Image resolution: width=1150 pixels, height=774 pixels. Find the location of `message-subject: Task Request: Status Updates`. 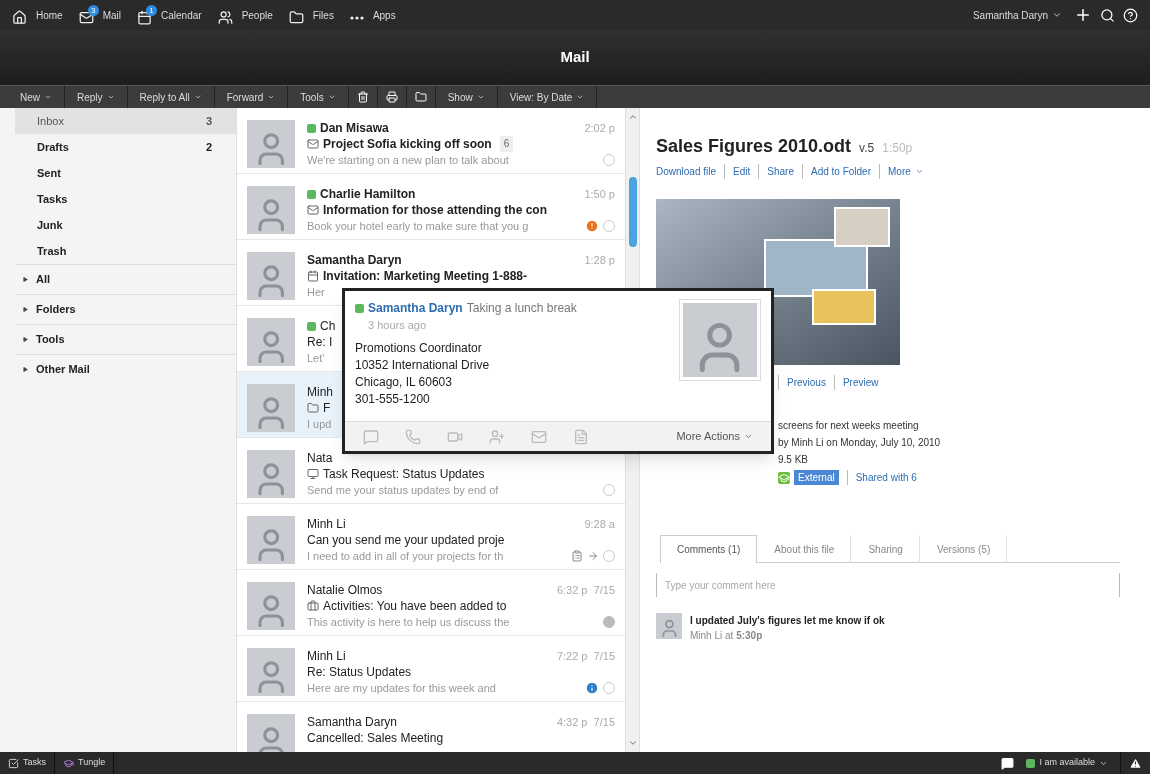

message-subject: Task Request: Status Updates is located at coordinates (404, 474).